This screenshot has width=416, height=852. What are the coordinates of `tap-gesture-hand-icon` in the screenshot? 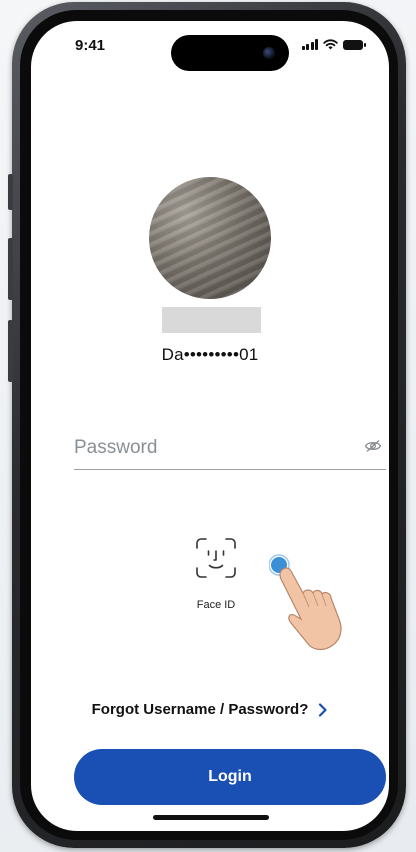 It's located at (305, 602).